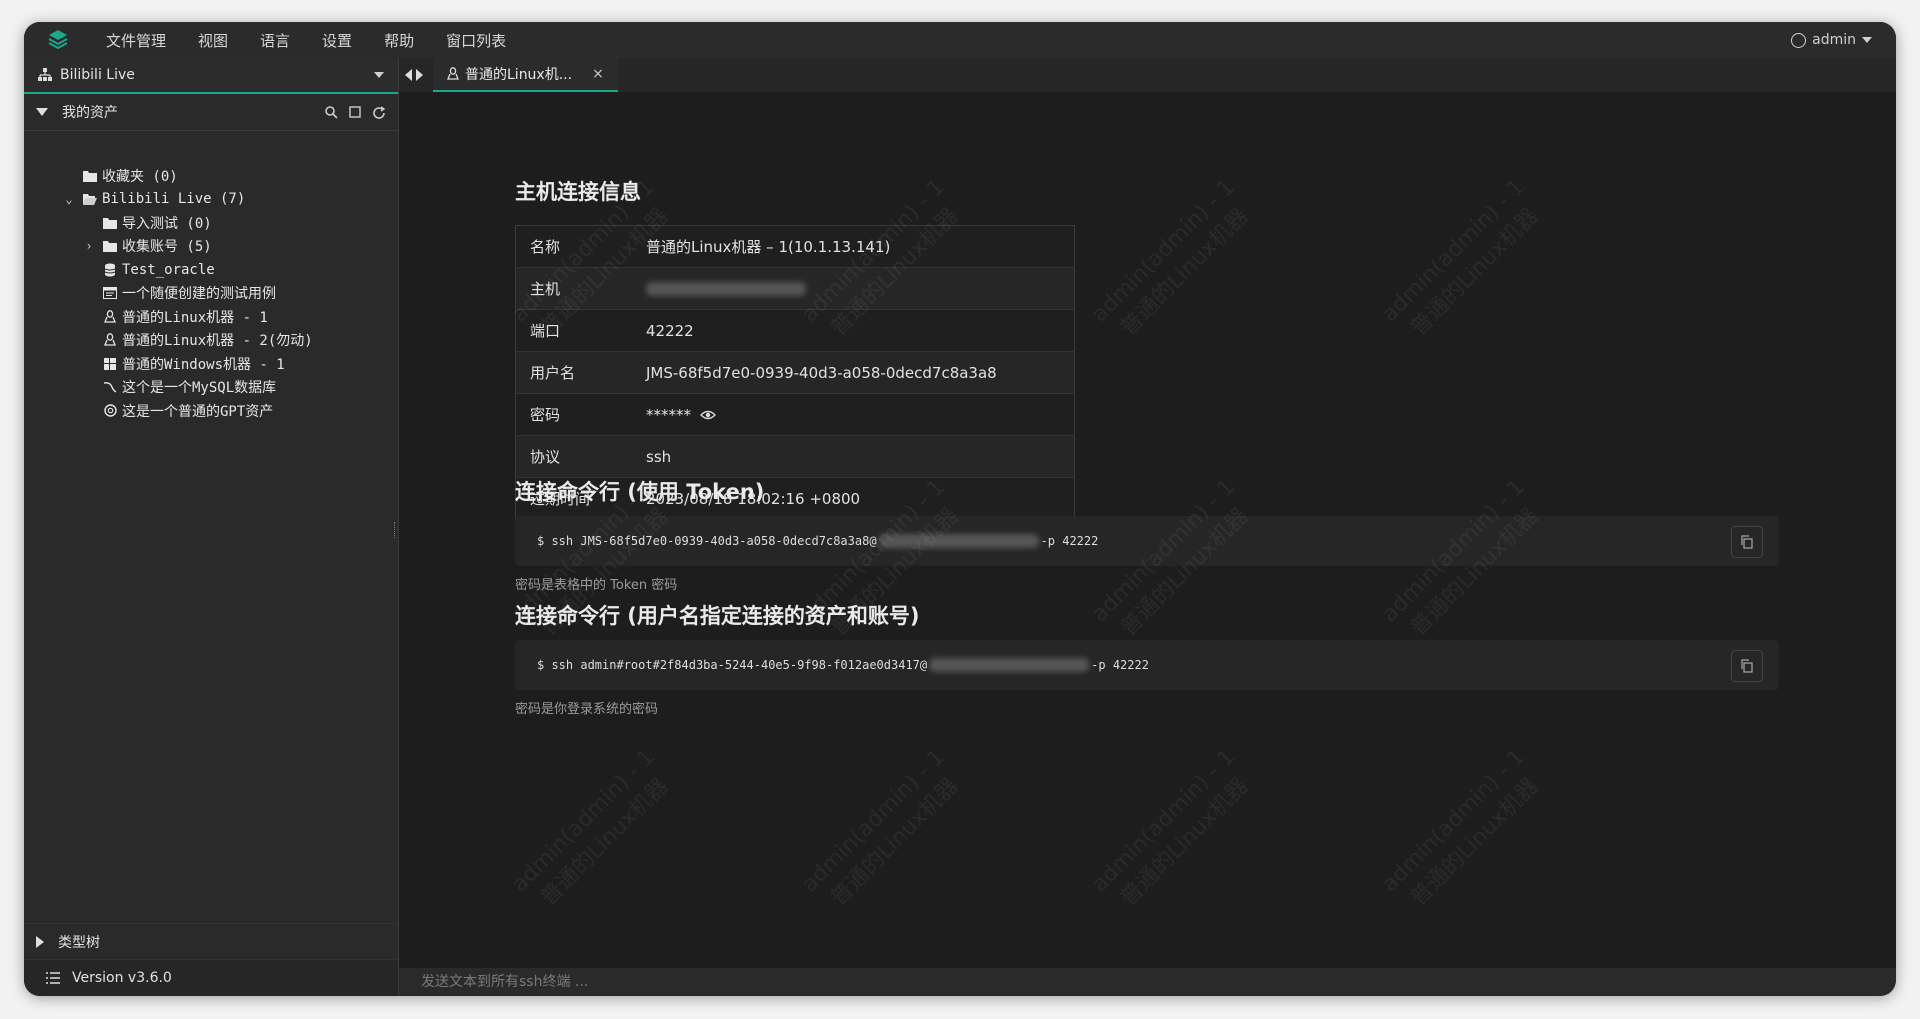  What do you see at coordinates (90, 113) in the screenshot?
I see `my-assets-title: 我的资产` at bounding box center [90, 113].